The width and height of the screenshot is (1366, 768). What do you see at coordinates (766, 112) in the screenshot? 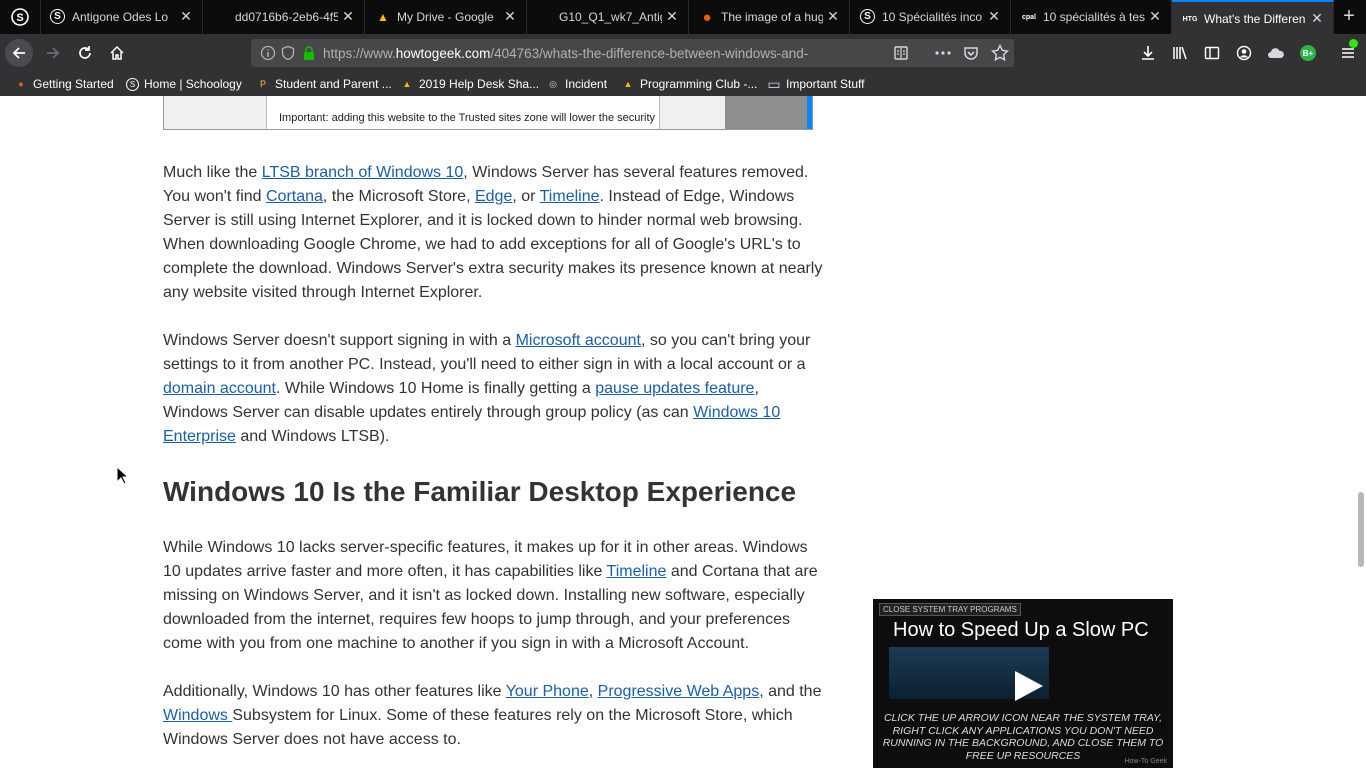
I see `dialog-button-area` at bounding box center [766, 112].